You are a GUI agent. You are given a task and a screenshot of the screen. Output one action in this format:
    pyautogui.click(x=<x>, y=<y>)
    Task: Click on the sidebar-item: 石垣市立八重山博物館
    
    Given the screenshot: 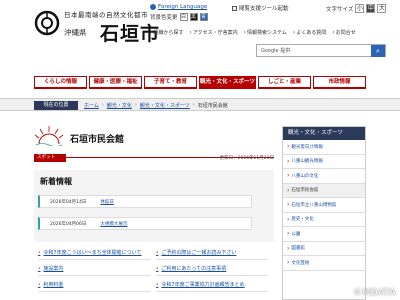 What is the action you would take?
    pyautogui.click(x=324, y=205)
    